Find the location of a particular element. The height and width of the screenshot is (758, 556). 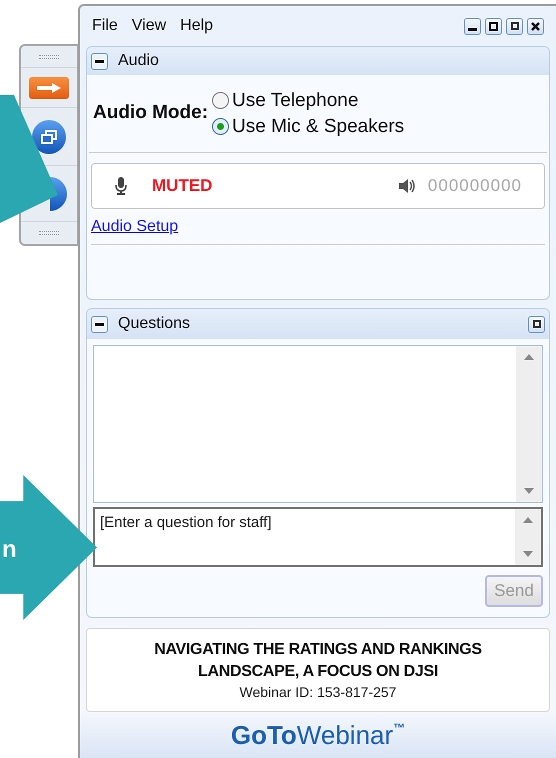

close-icon is located at coordinates (535, 26).